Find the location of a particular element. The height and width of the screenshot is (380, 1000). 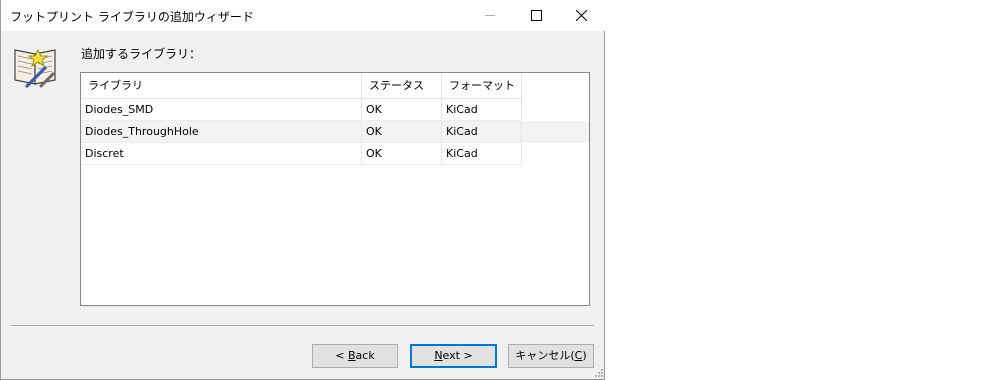

library-cell: Diodes_SMD is located at coordinates (221, 110).